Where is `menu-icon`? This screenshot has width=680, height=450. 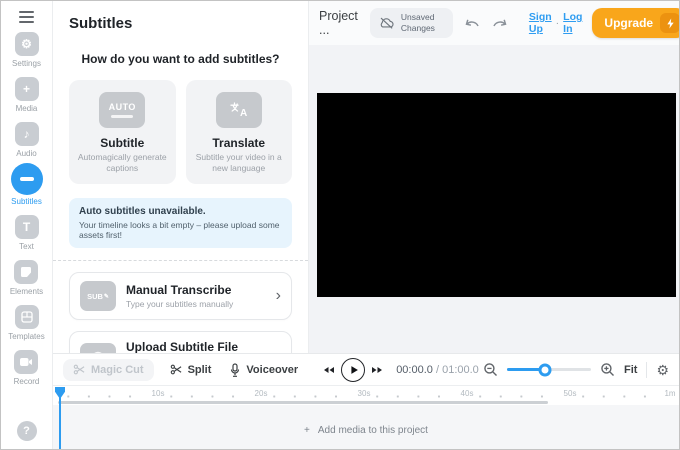
menu-icon is located at coordinates (26, 17).